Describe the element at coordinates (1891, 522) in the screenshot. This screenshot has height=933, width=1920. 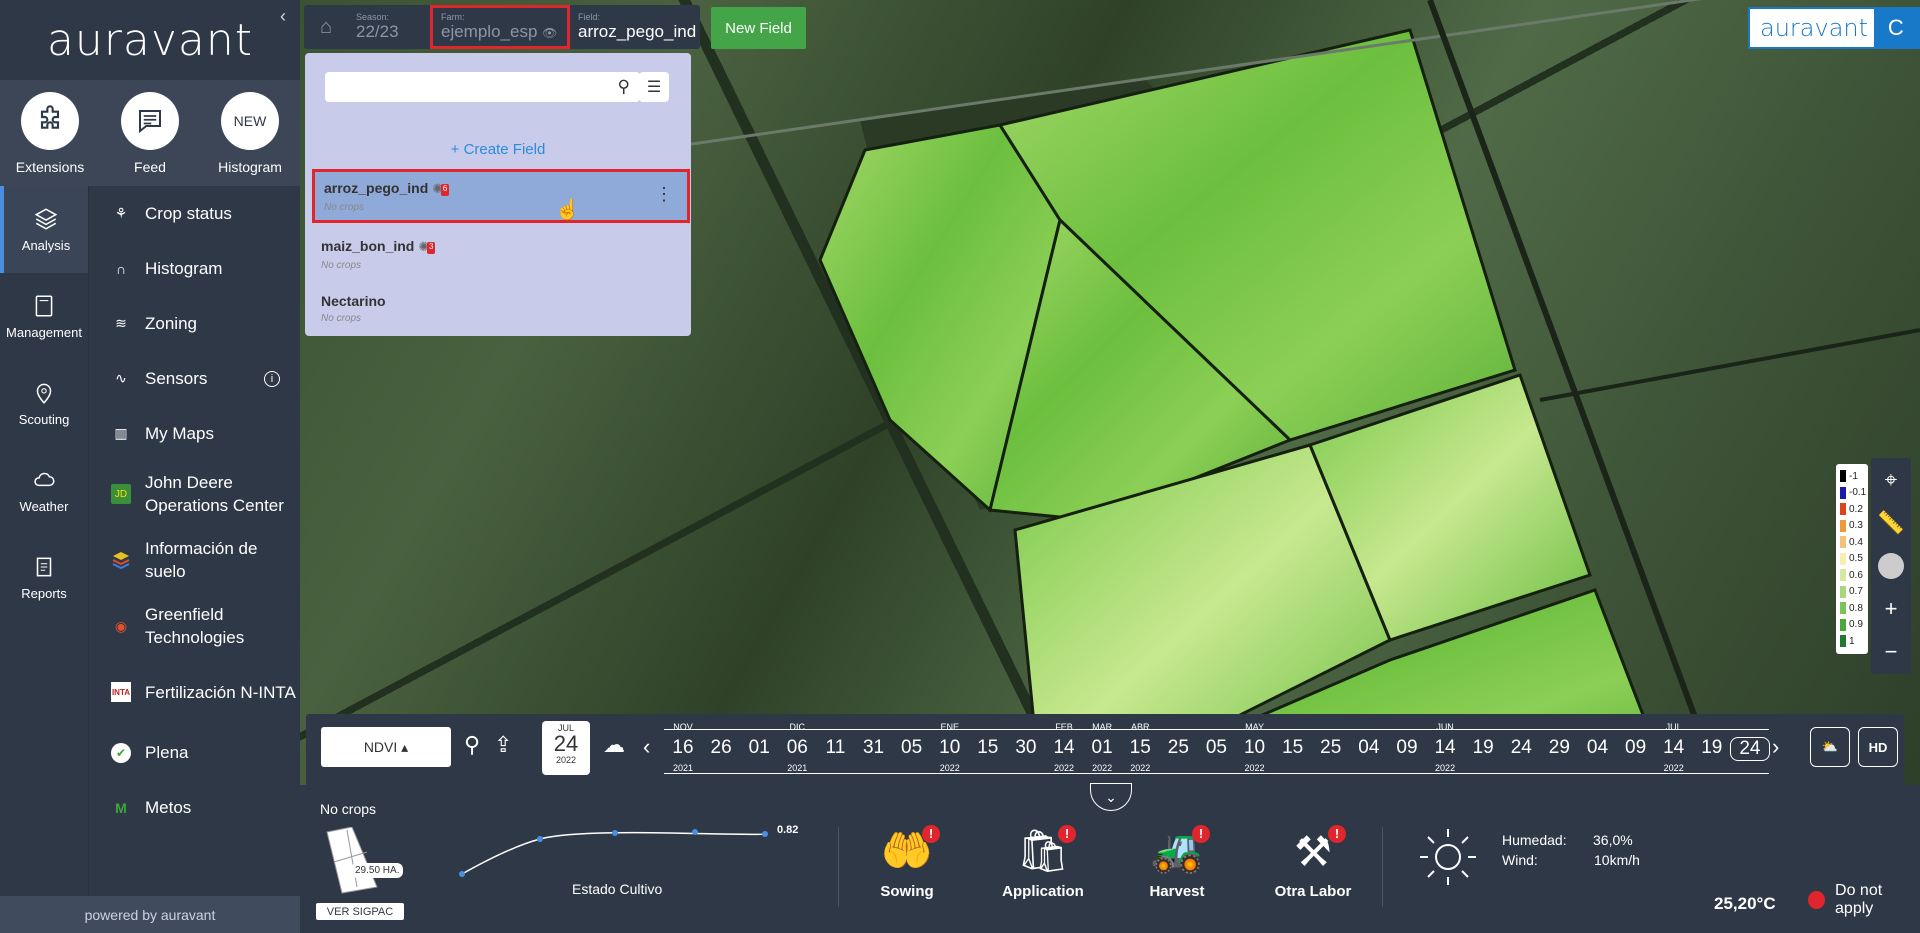
I see `ruler-icon: 📏` at that location.